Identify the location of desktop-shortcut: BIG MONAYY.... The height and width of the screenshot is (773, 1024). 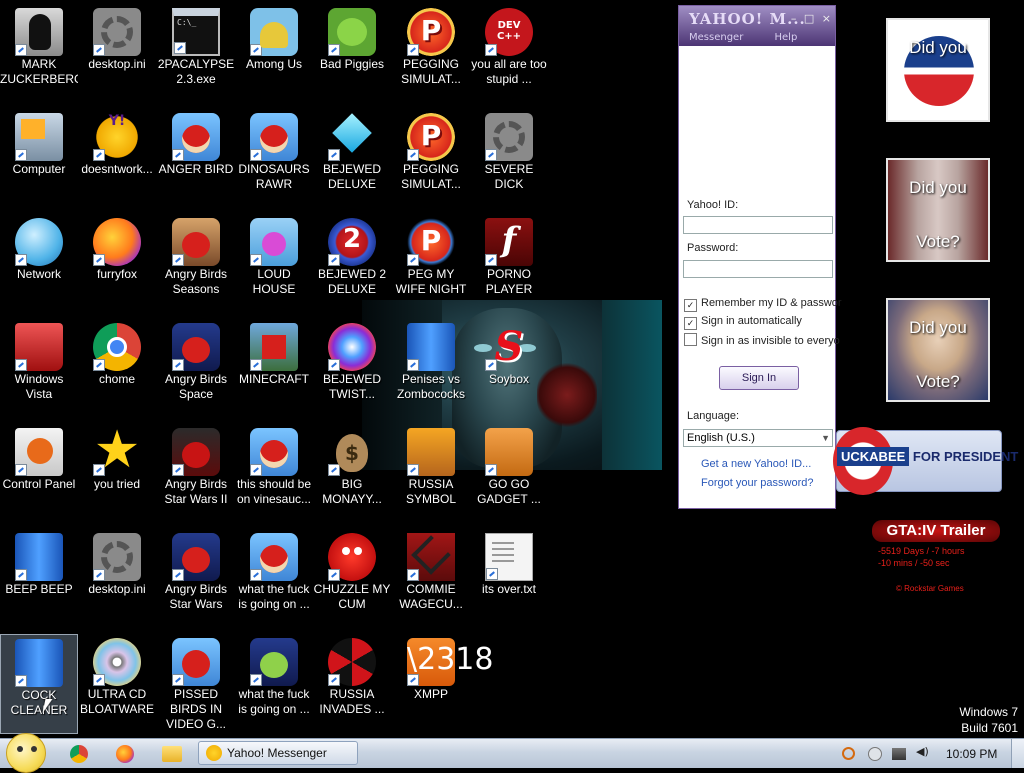
(352, 474).